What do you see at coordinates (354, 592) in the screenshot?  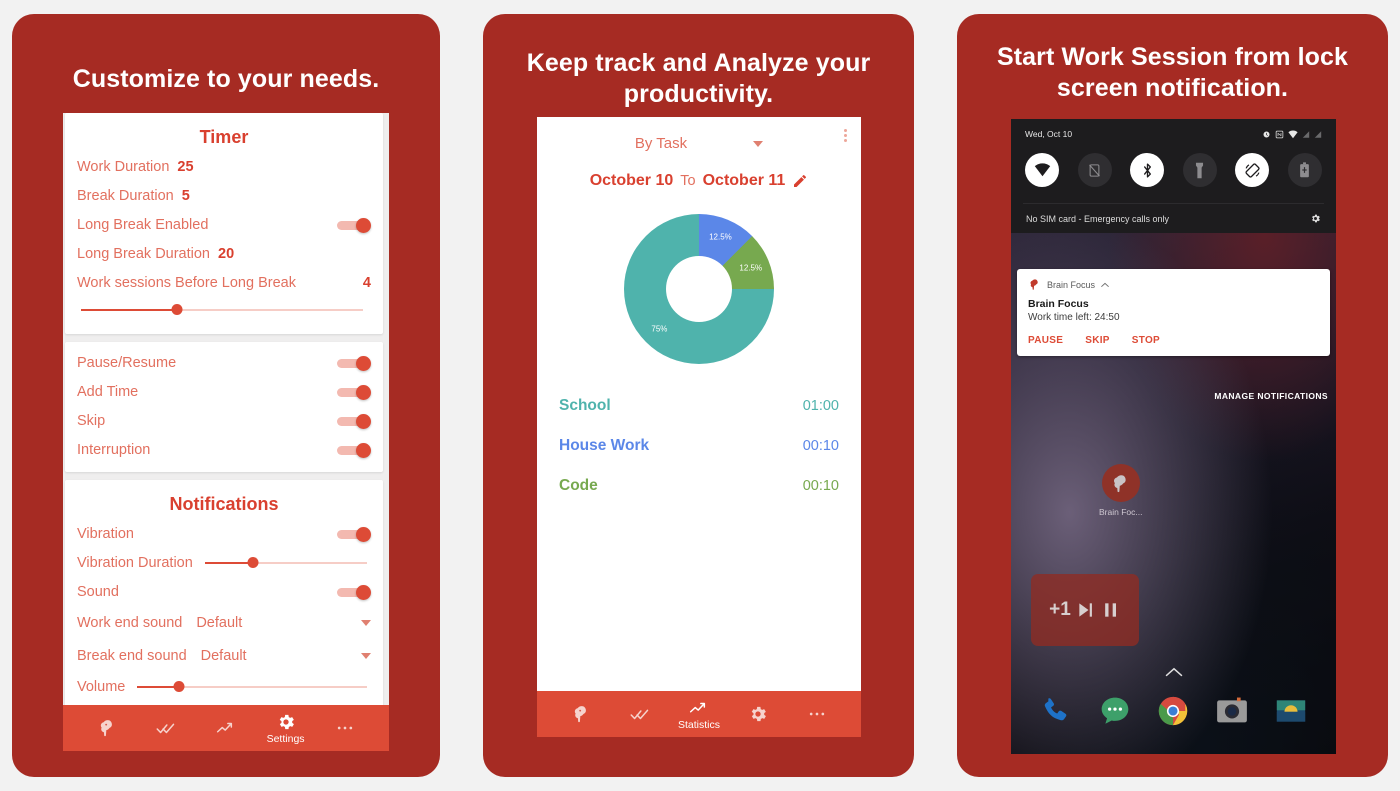 I see `toggle-sound` at bounding box center [354, 592].